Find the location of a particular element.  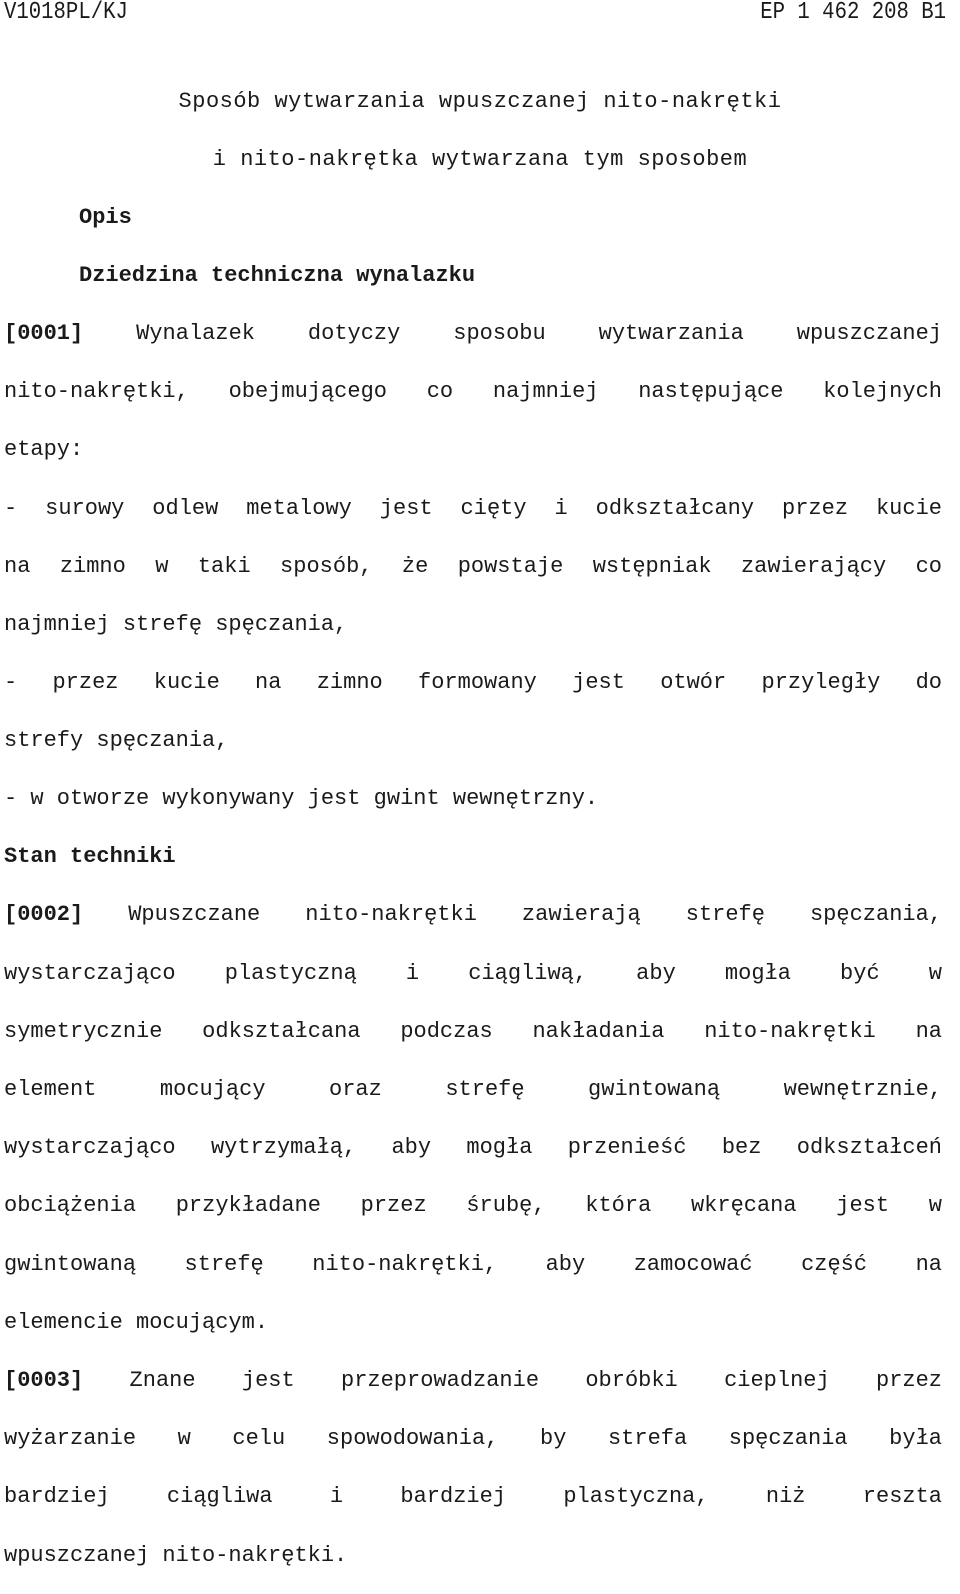

paragraph-number: [0002] is located at coordinates (44, 914).